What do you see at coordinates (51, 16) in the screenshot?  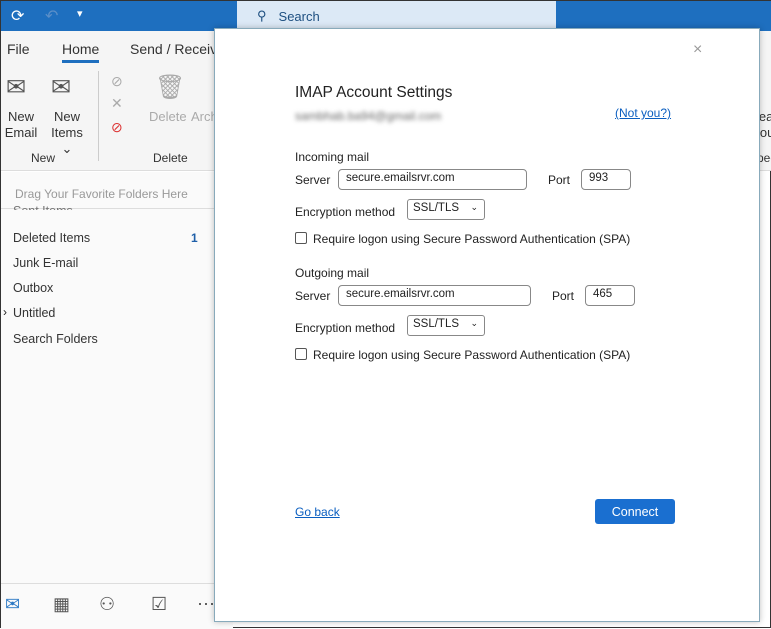 I see `undo-icon: ↶` at bounding box center [51, 16].